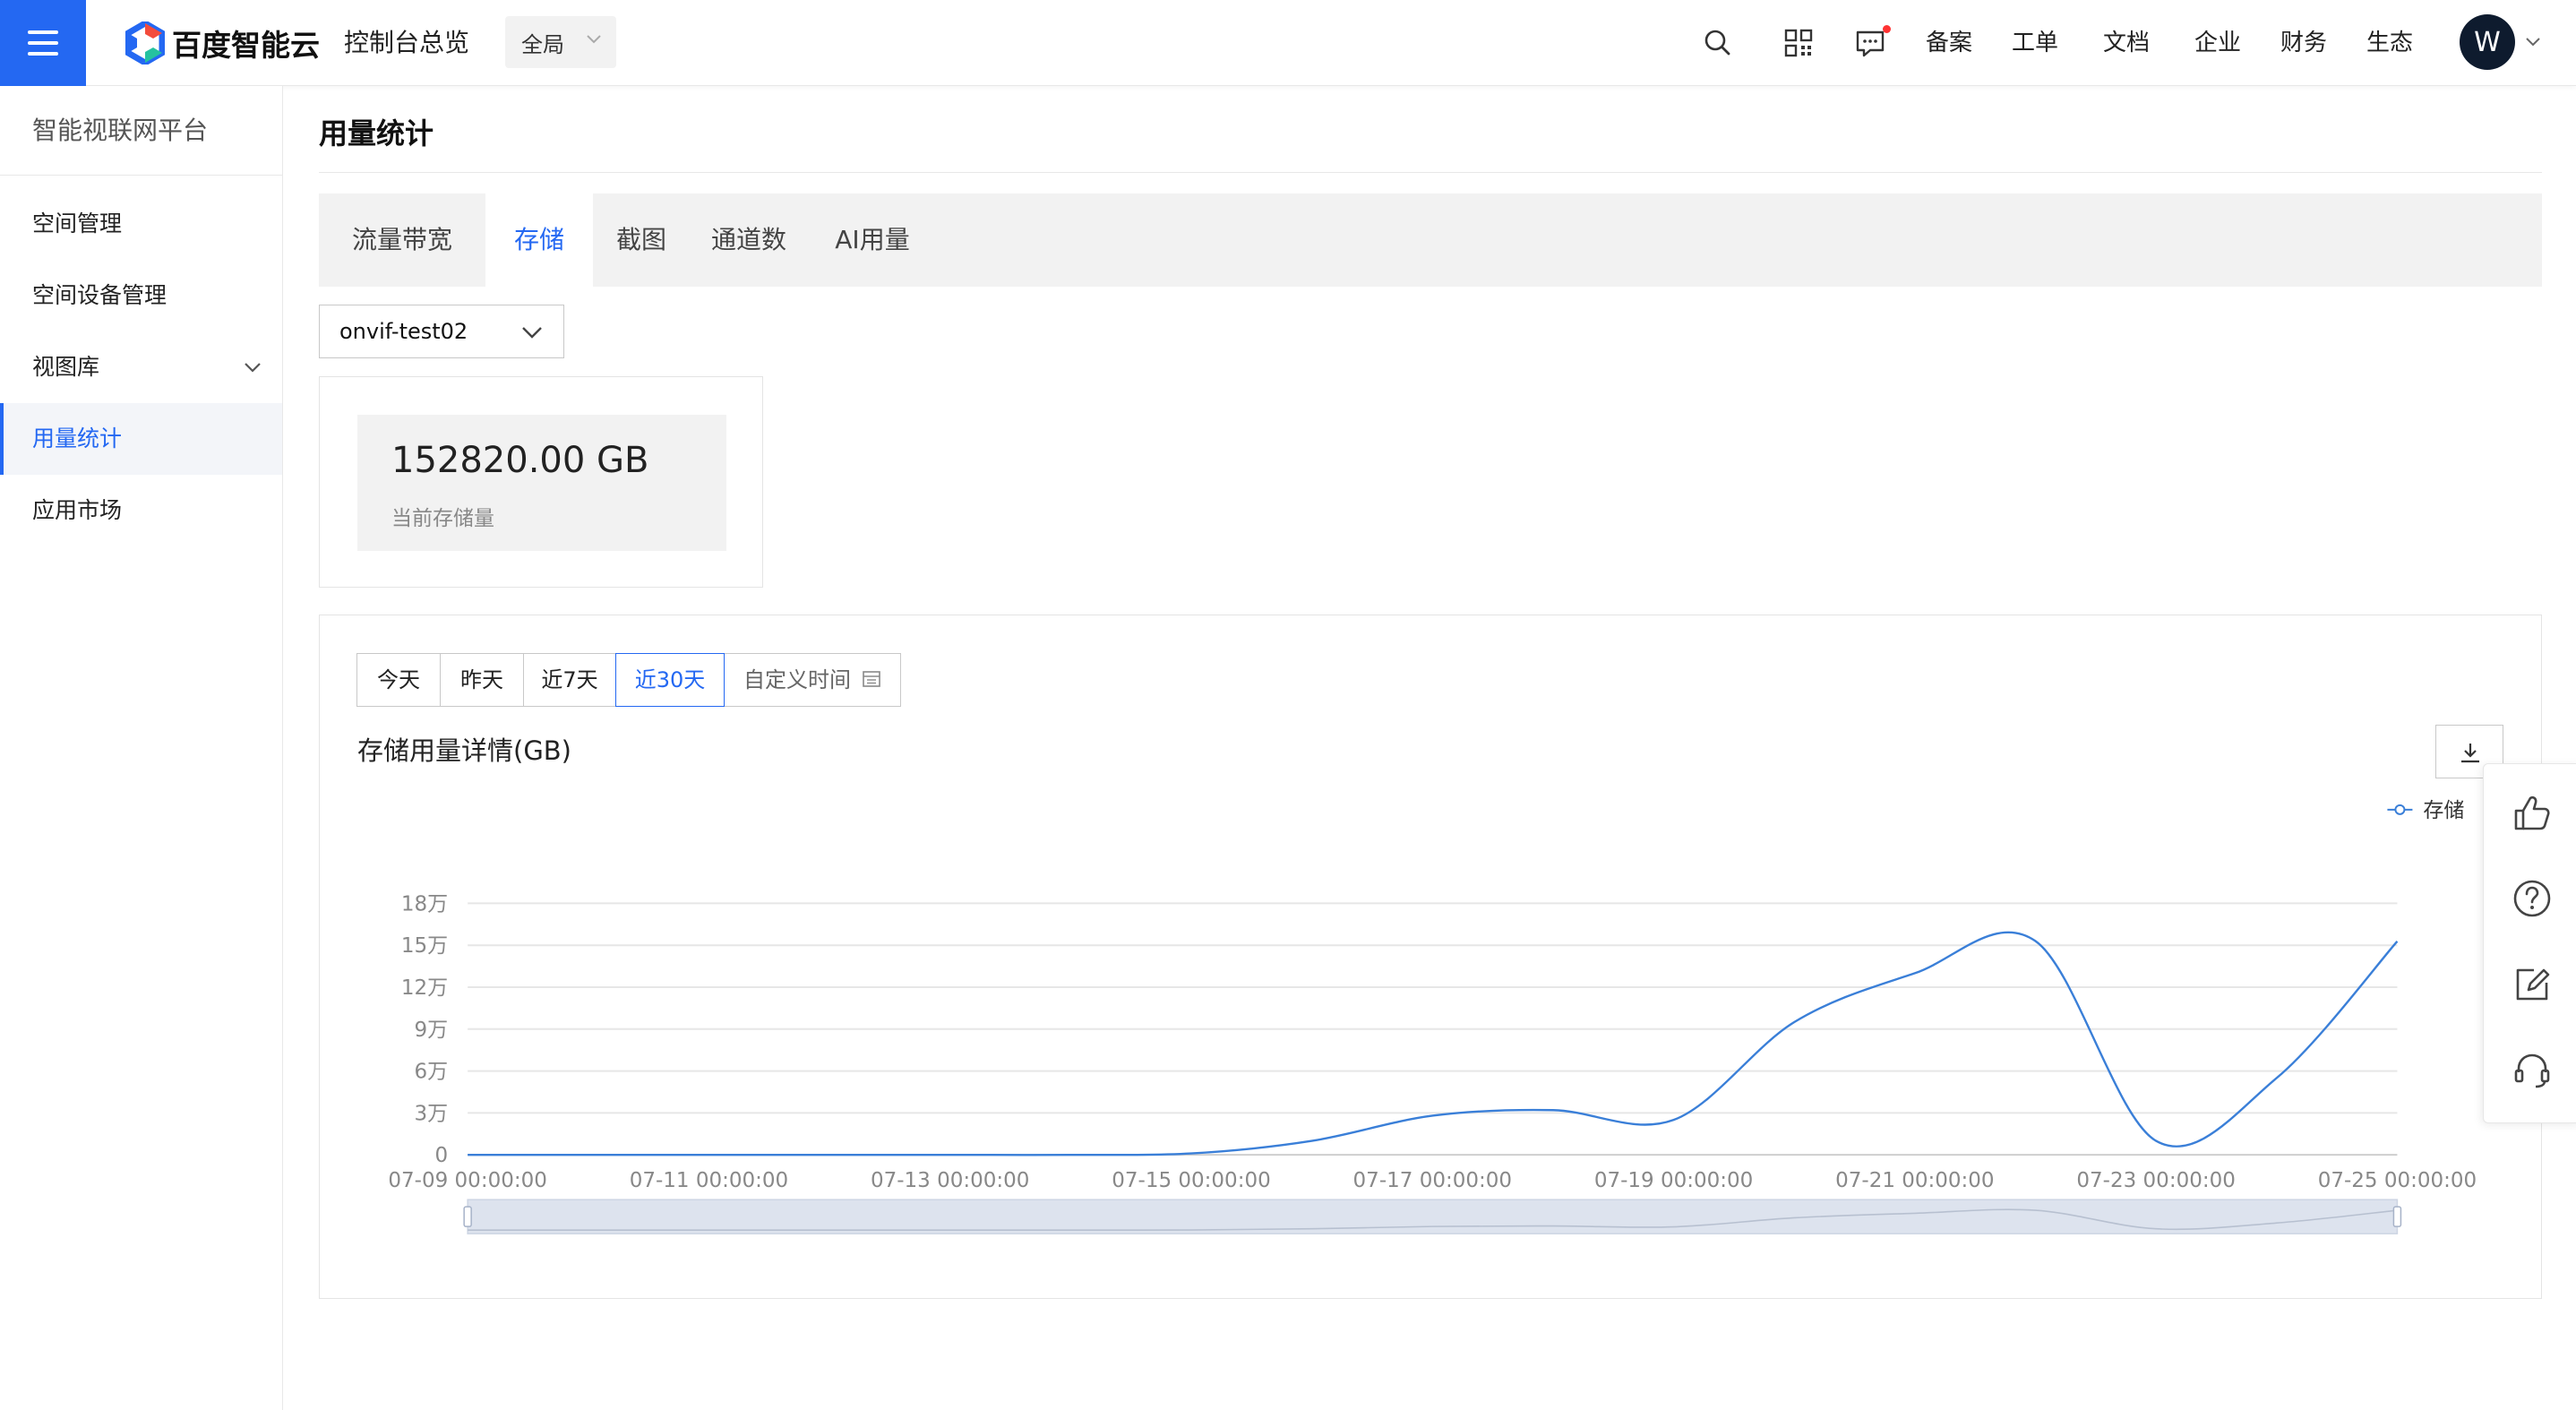 This screenshot has width=2576, height=1410. Describe the element at coordinates (1718, 43) in the screenshot. I see `search-icon` at that location.